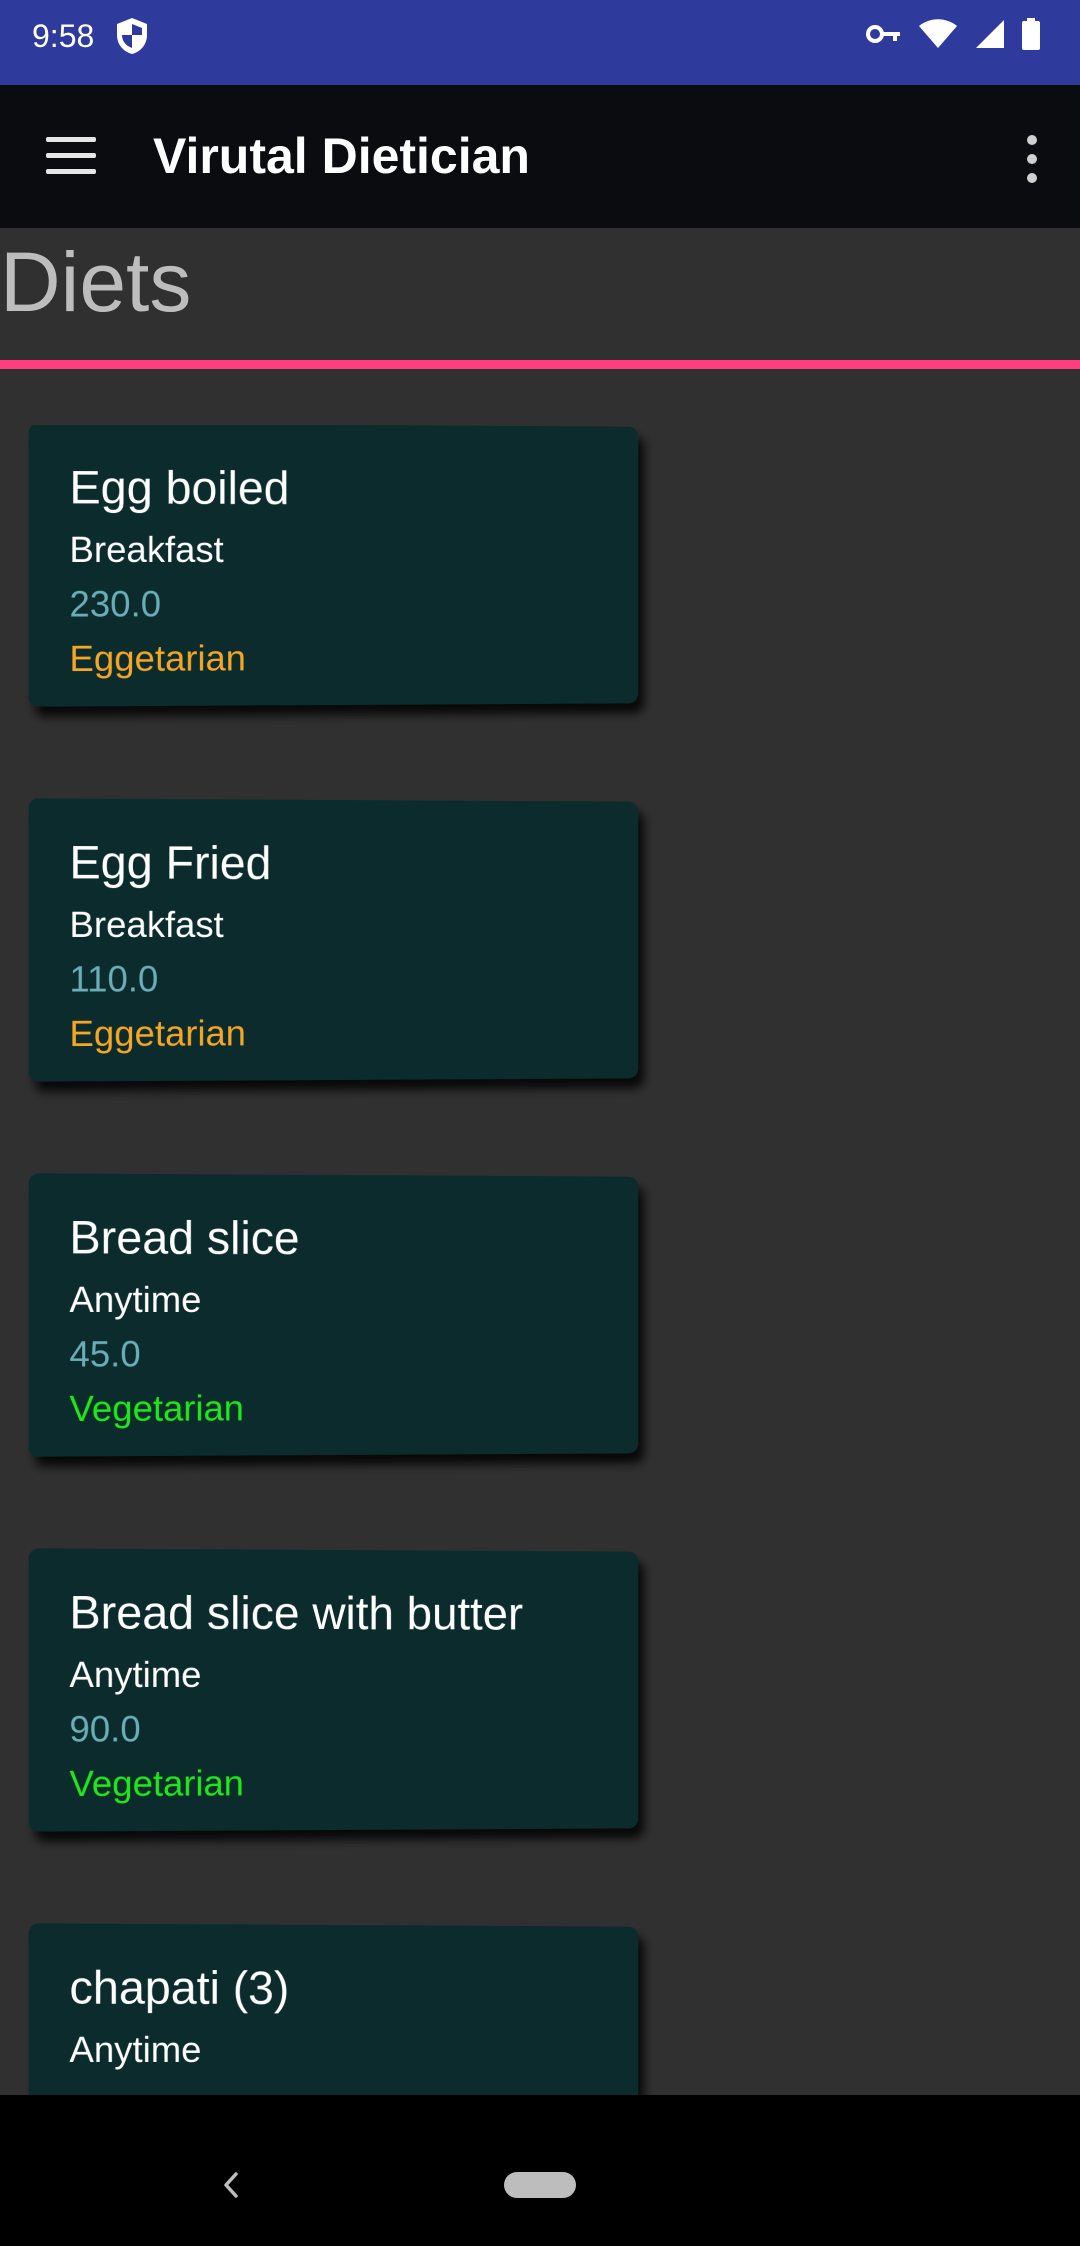 The image size is (1080, 2246). I want to click on navigation-bar, so click(540, 2170).